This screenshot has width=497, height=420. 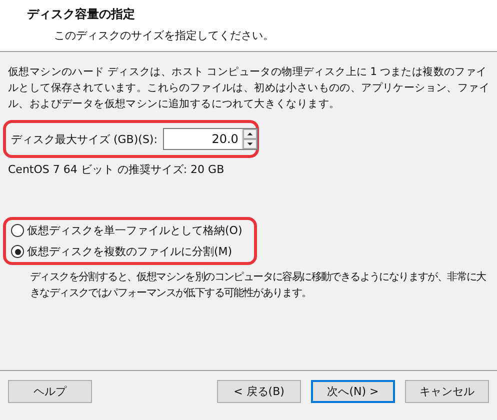 What do you see at coordinates (353, 391) in the screenshot?
I see `dialog-button: 次へ(N) >` at bounding box center [353, 391].